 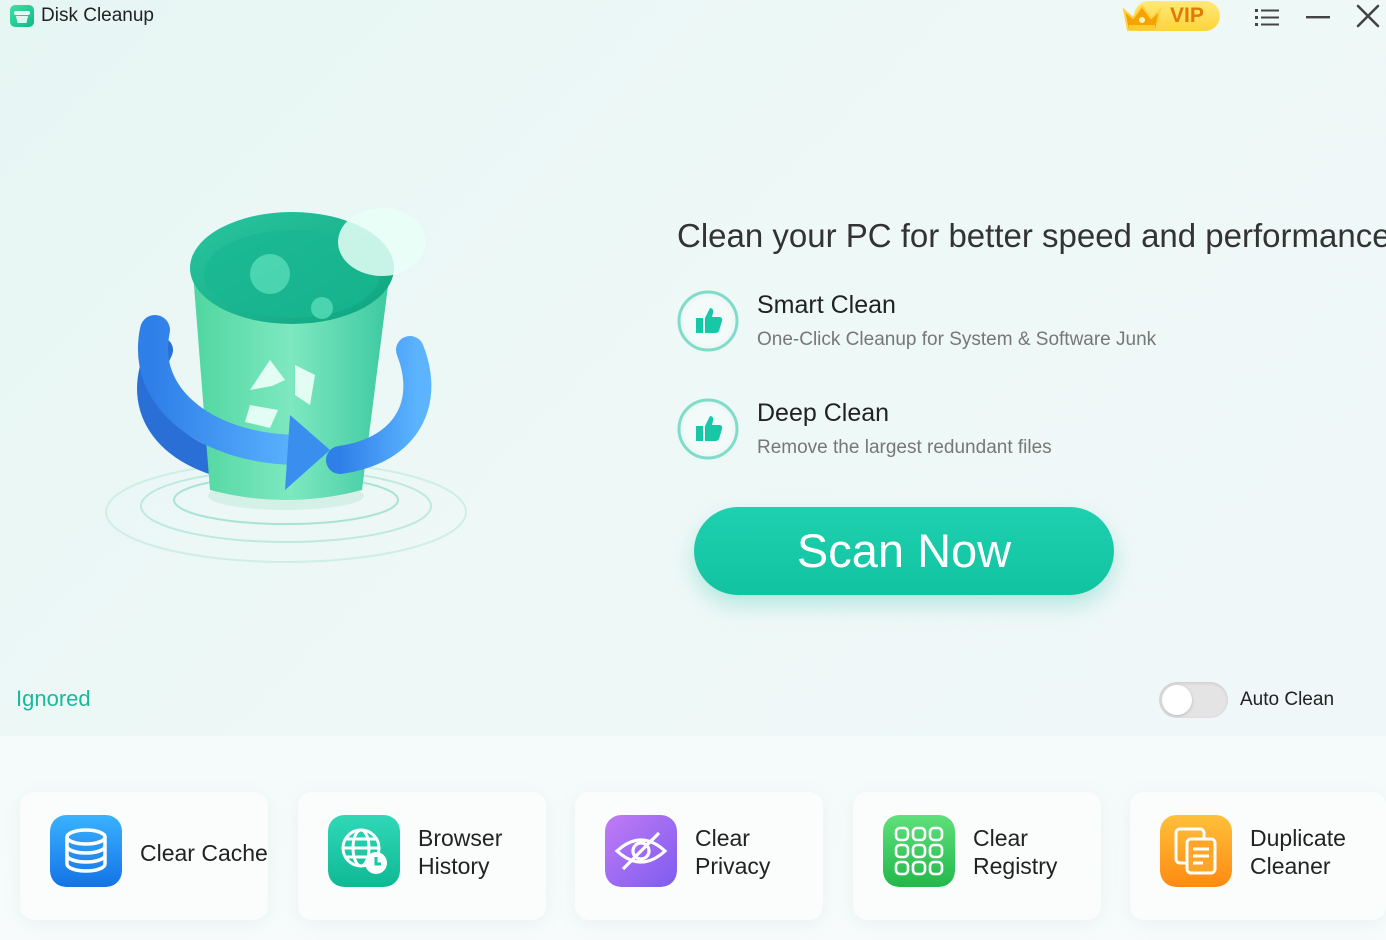 I want to click on recycle-bin-illustration, so click(x=286, y=385).